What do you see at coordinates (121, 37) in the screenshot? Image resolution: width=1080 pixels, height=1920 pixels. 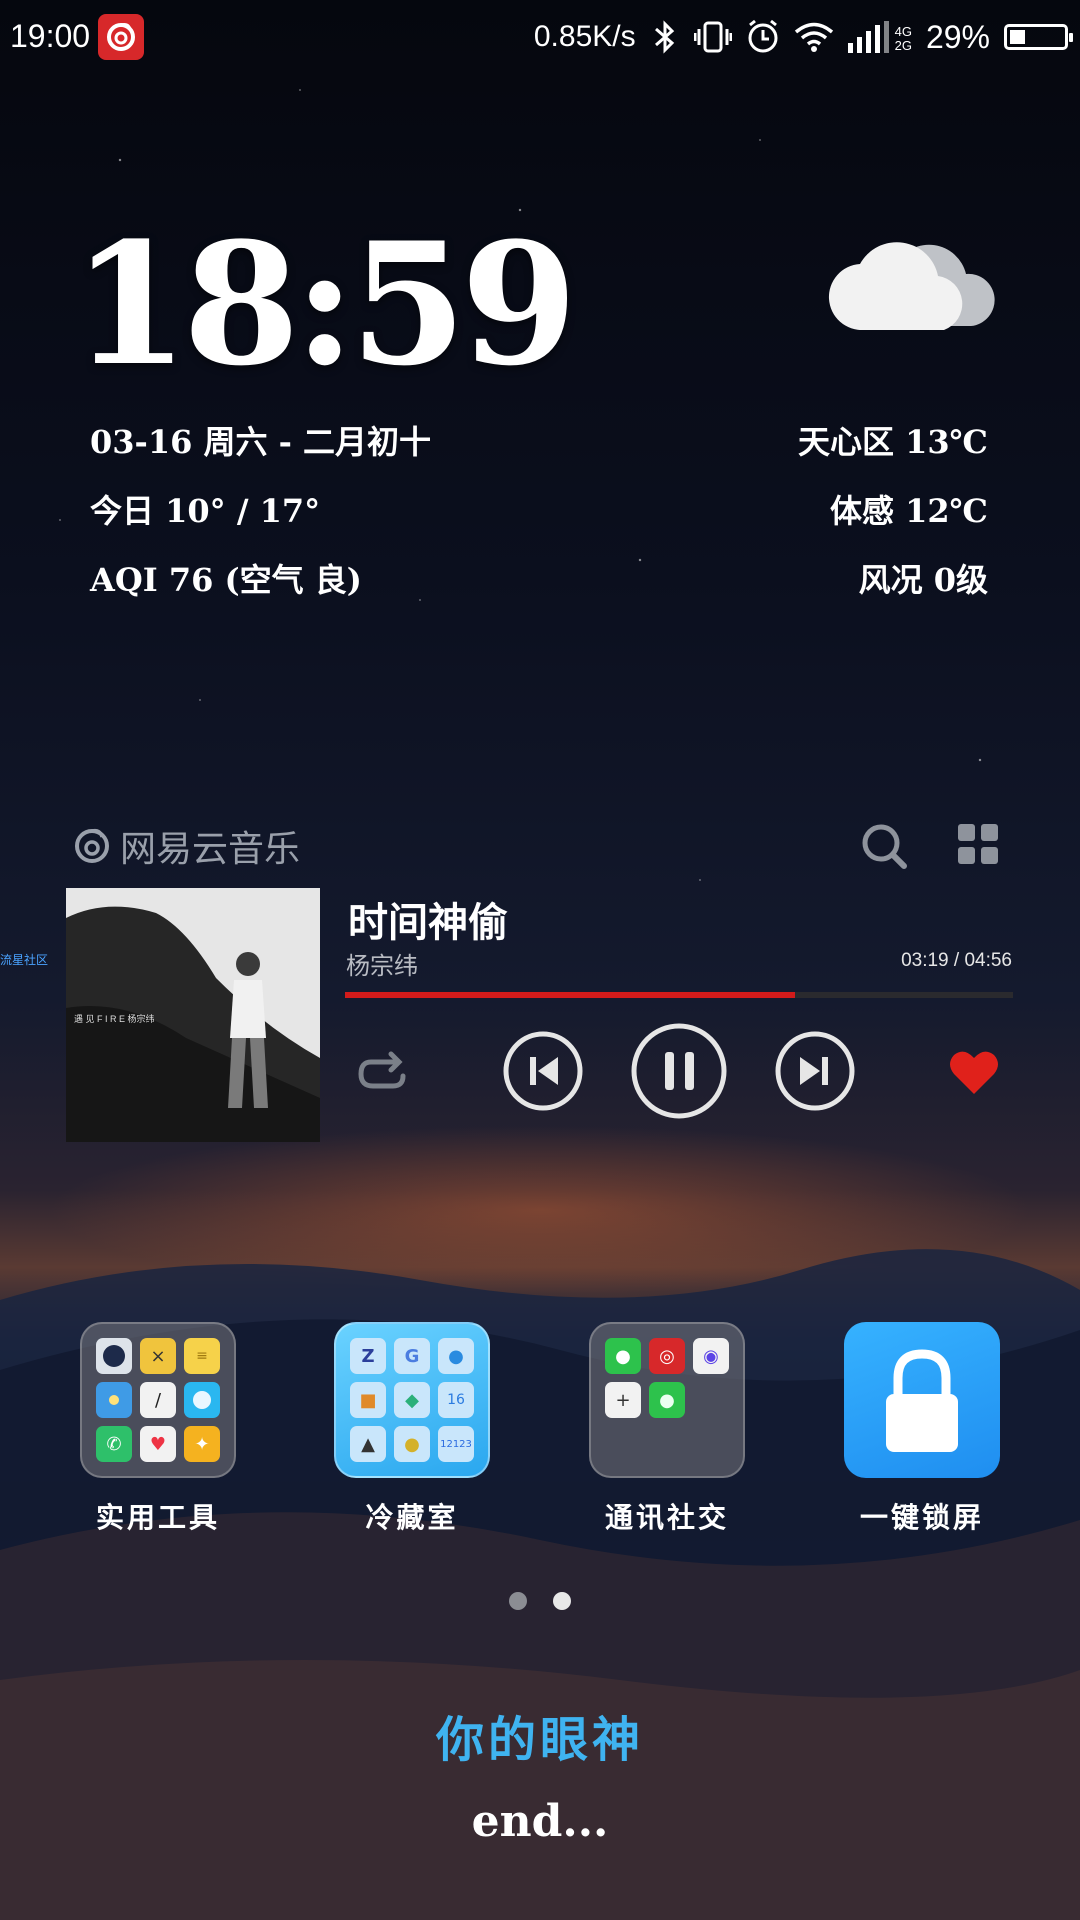 I see `netease-music-icon` at bounding box center [121, 37].